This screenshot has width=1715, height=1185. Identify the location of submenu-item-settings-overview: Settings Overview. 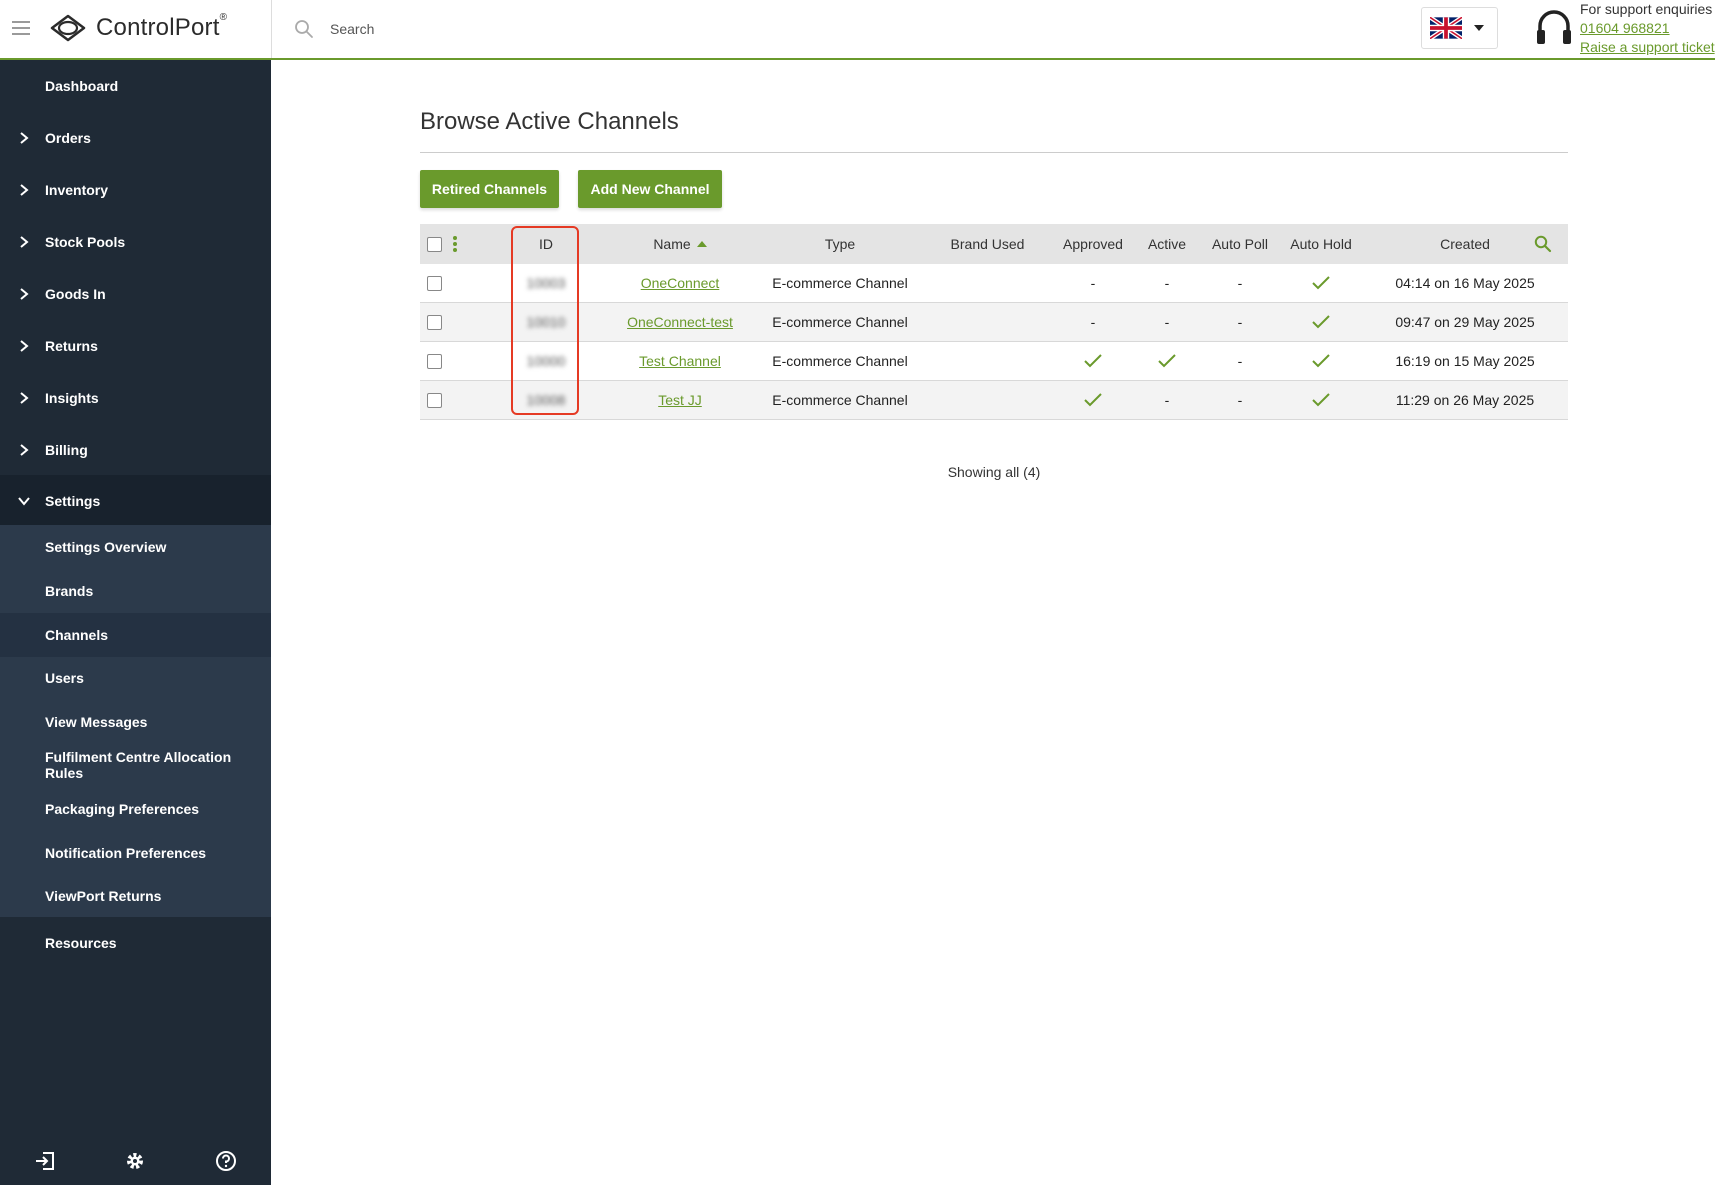
(135, 547).